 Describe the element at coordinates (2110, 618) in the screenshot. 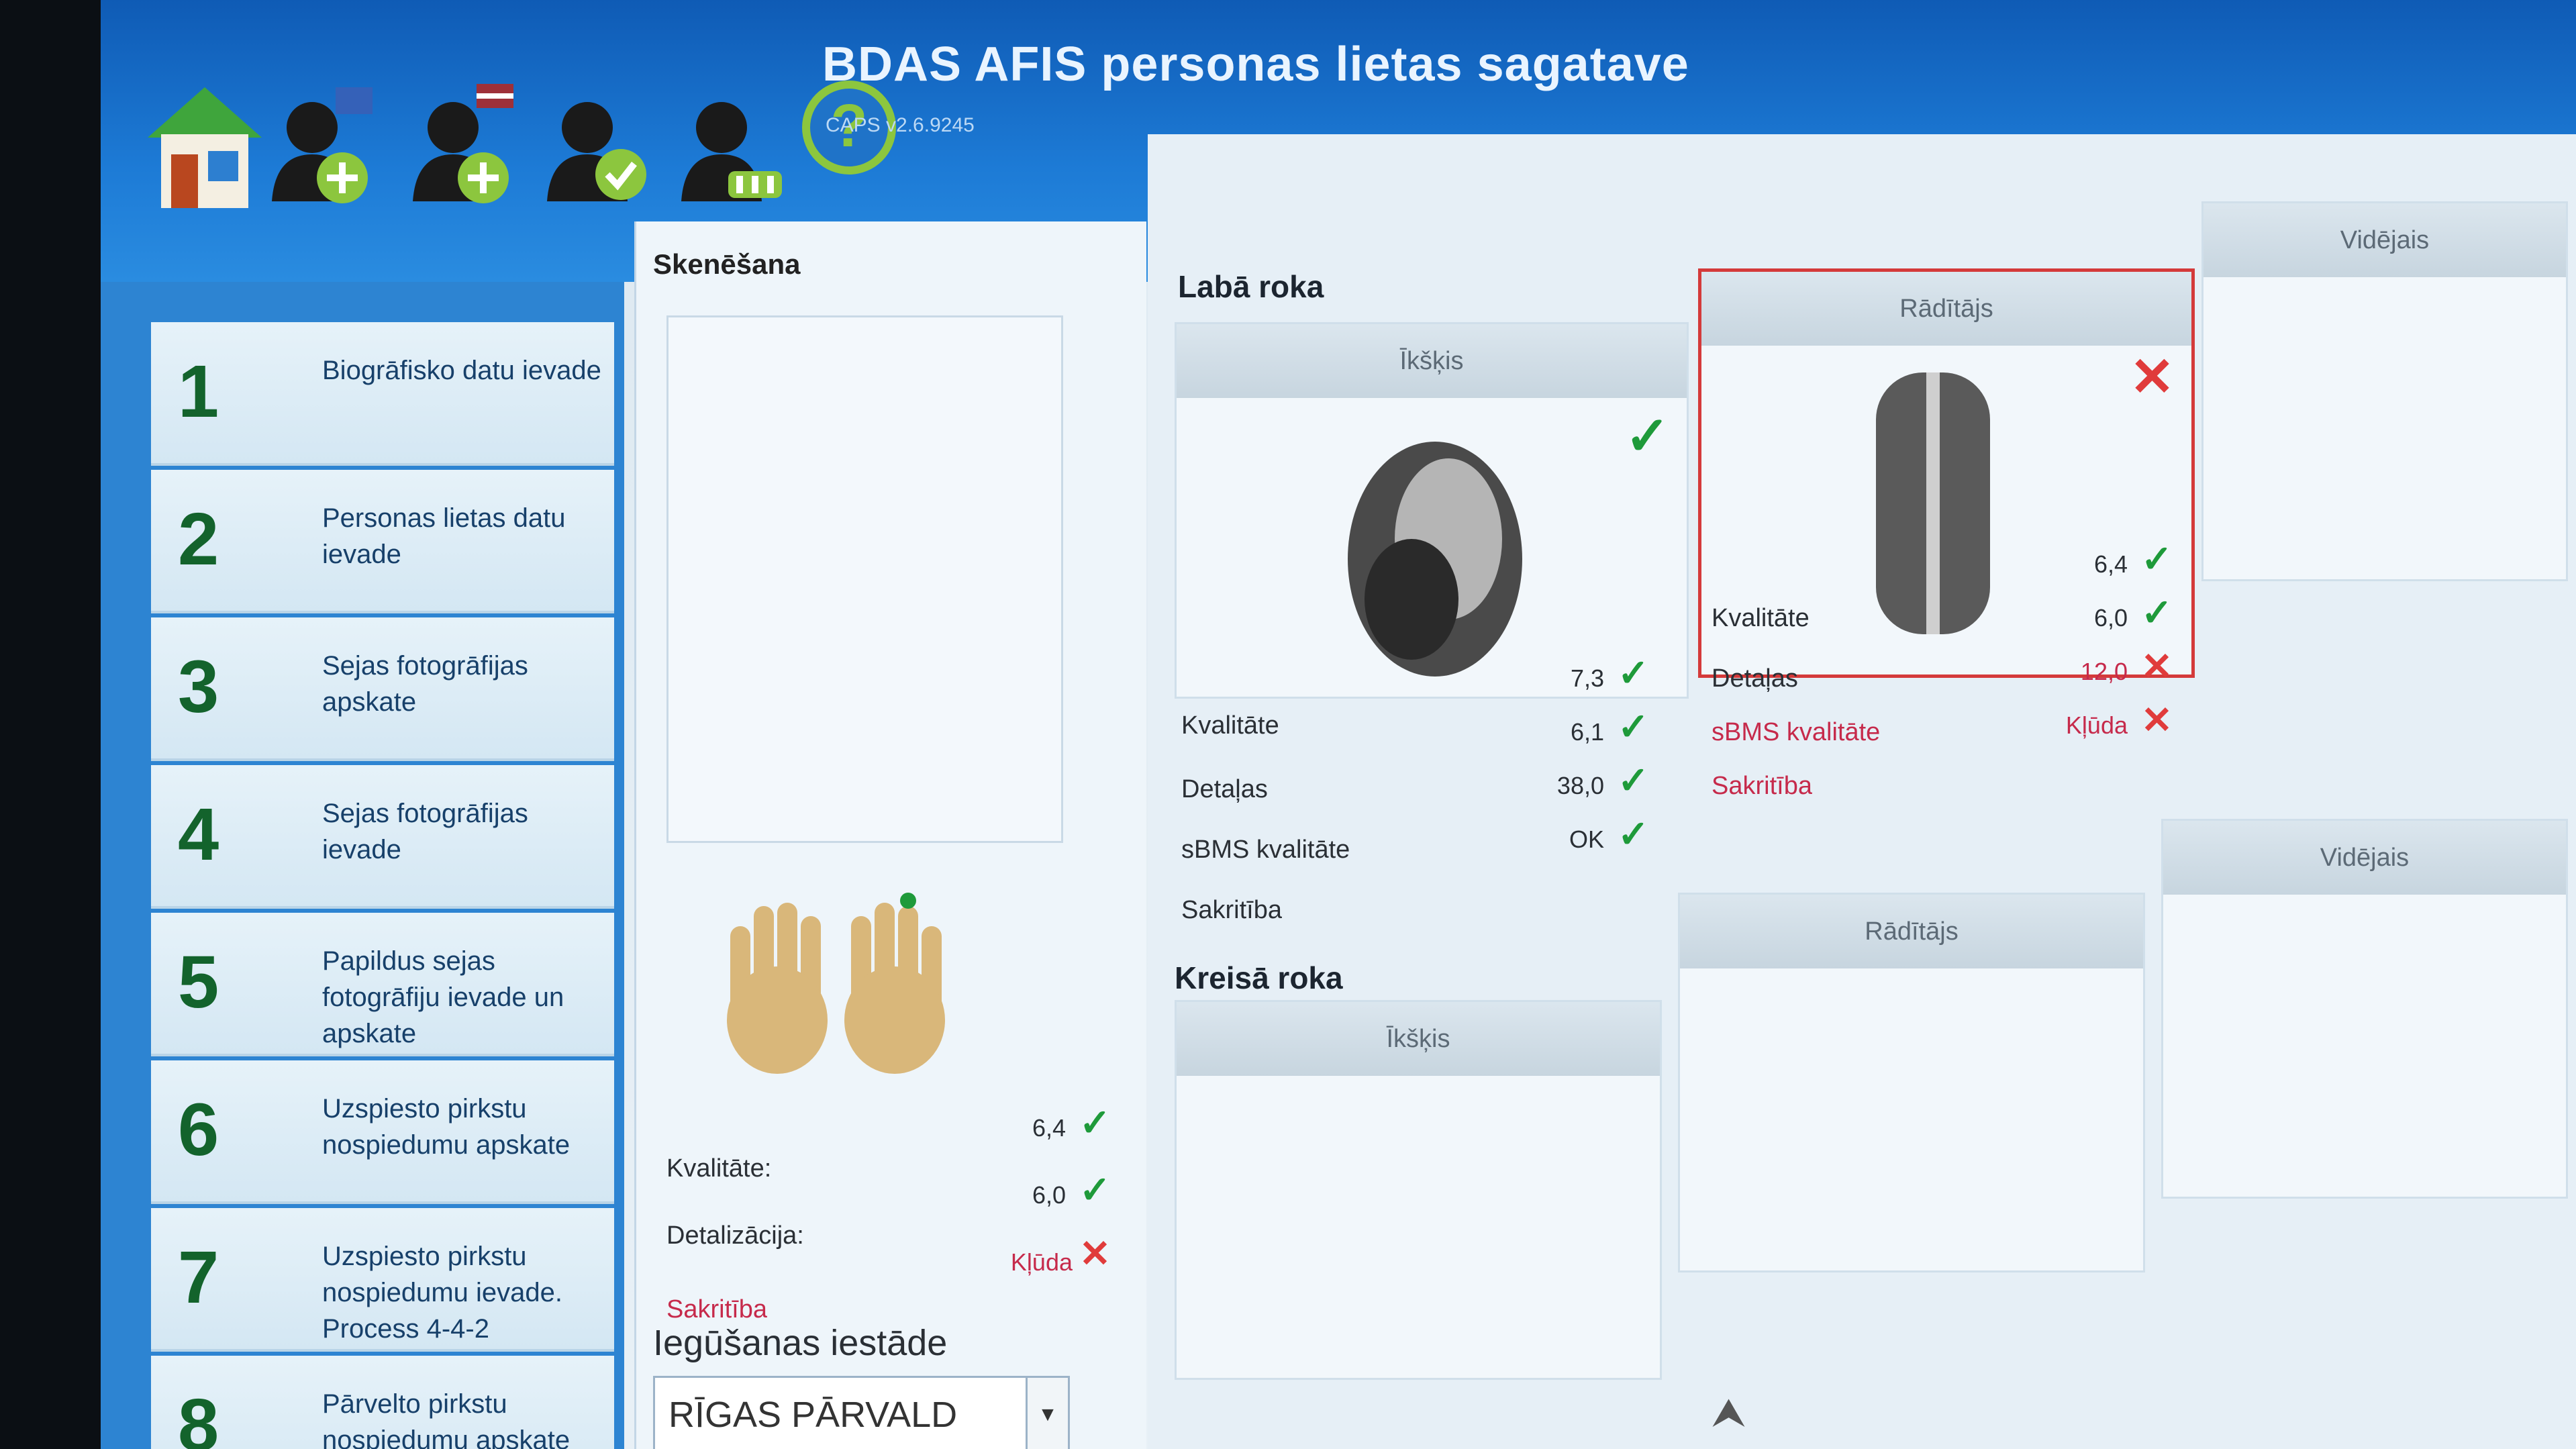

I see `metric-value: 6,0` at that location.